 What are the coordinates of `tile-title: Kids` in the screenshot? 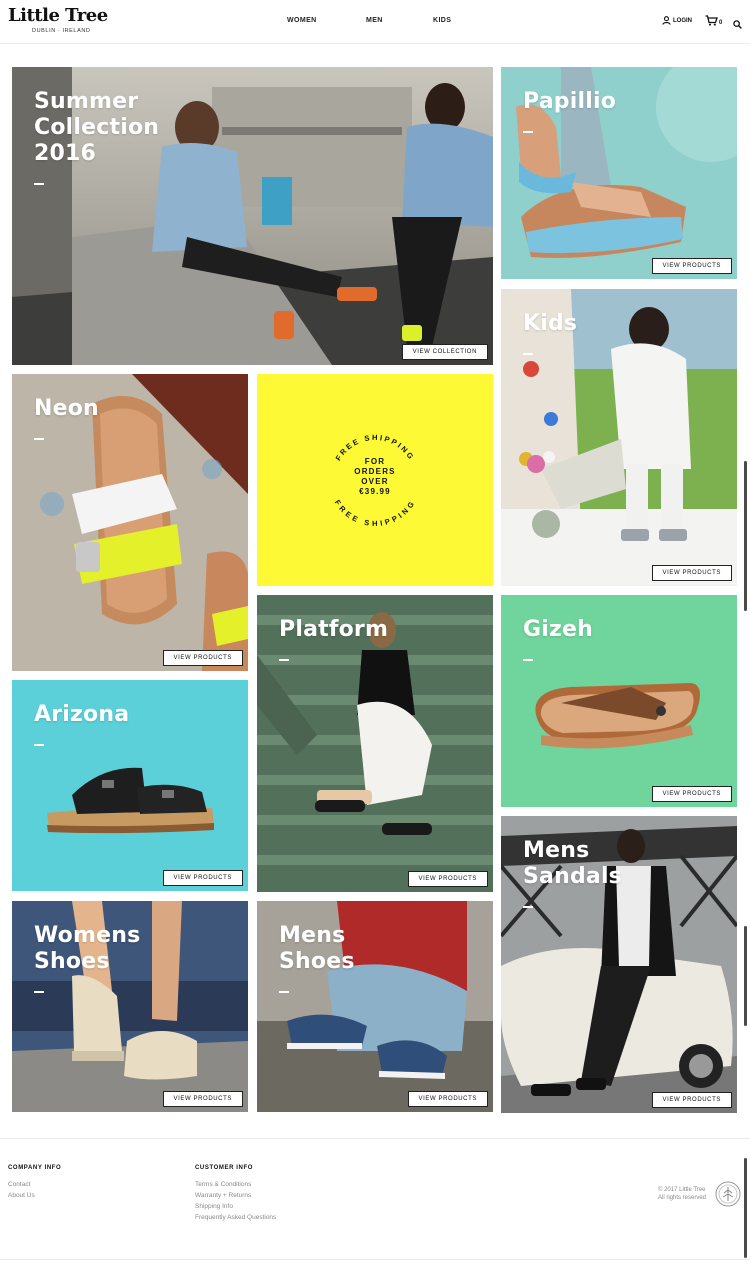 It's located at (550, 323).